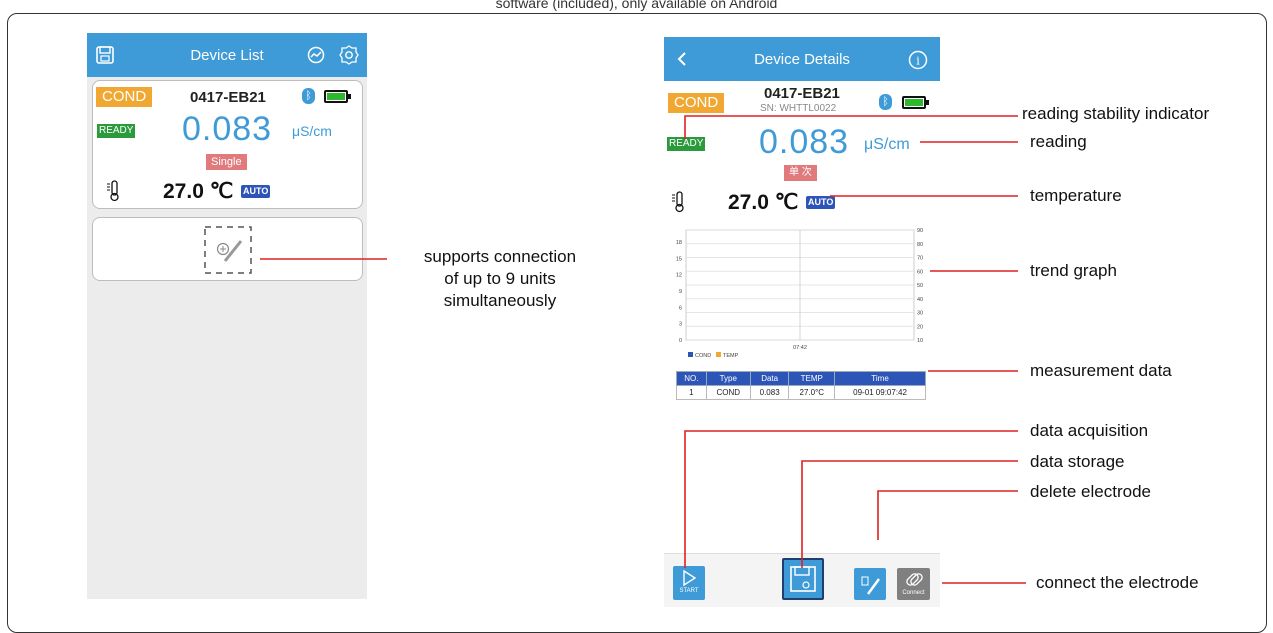  Describe the element at coordinates (1077, 461) in the screenshot. I see `annotation-storage: data storage` at that location.